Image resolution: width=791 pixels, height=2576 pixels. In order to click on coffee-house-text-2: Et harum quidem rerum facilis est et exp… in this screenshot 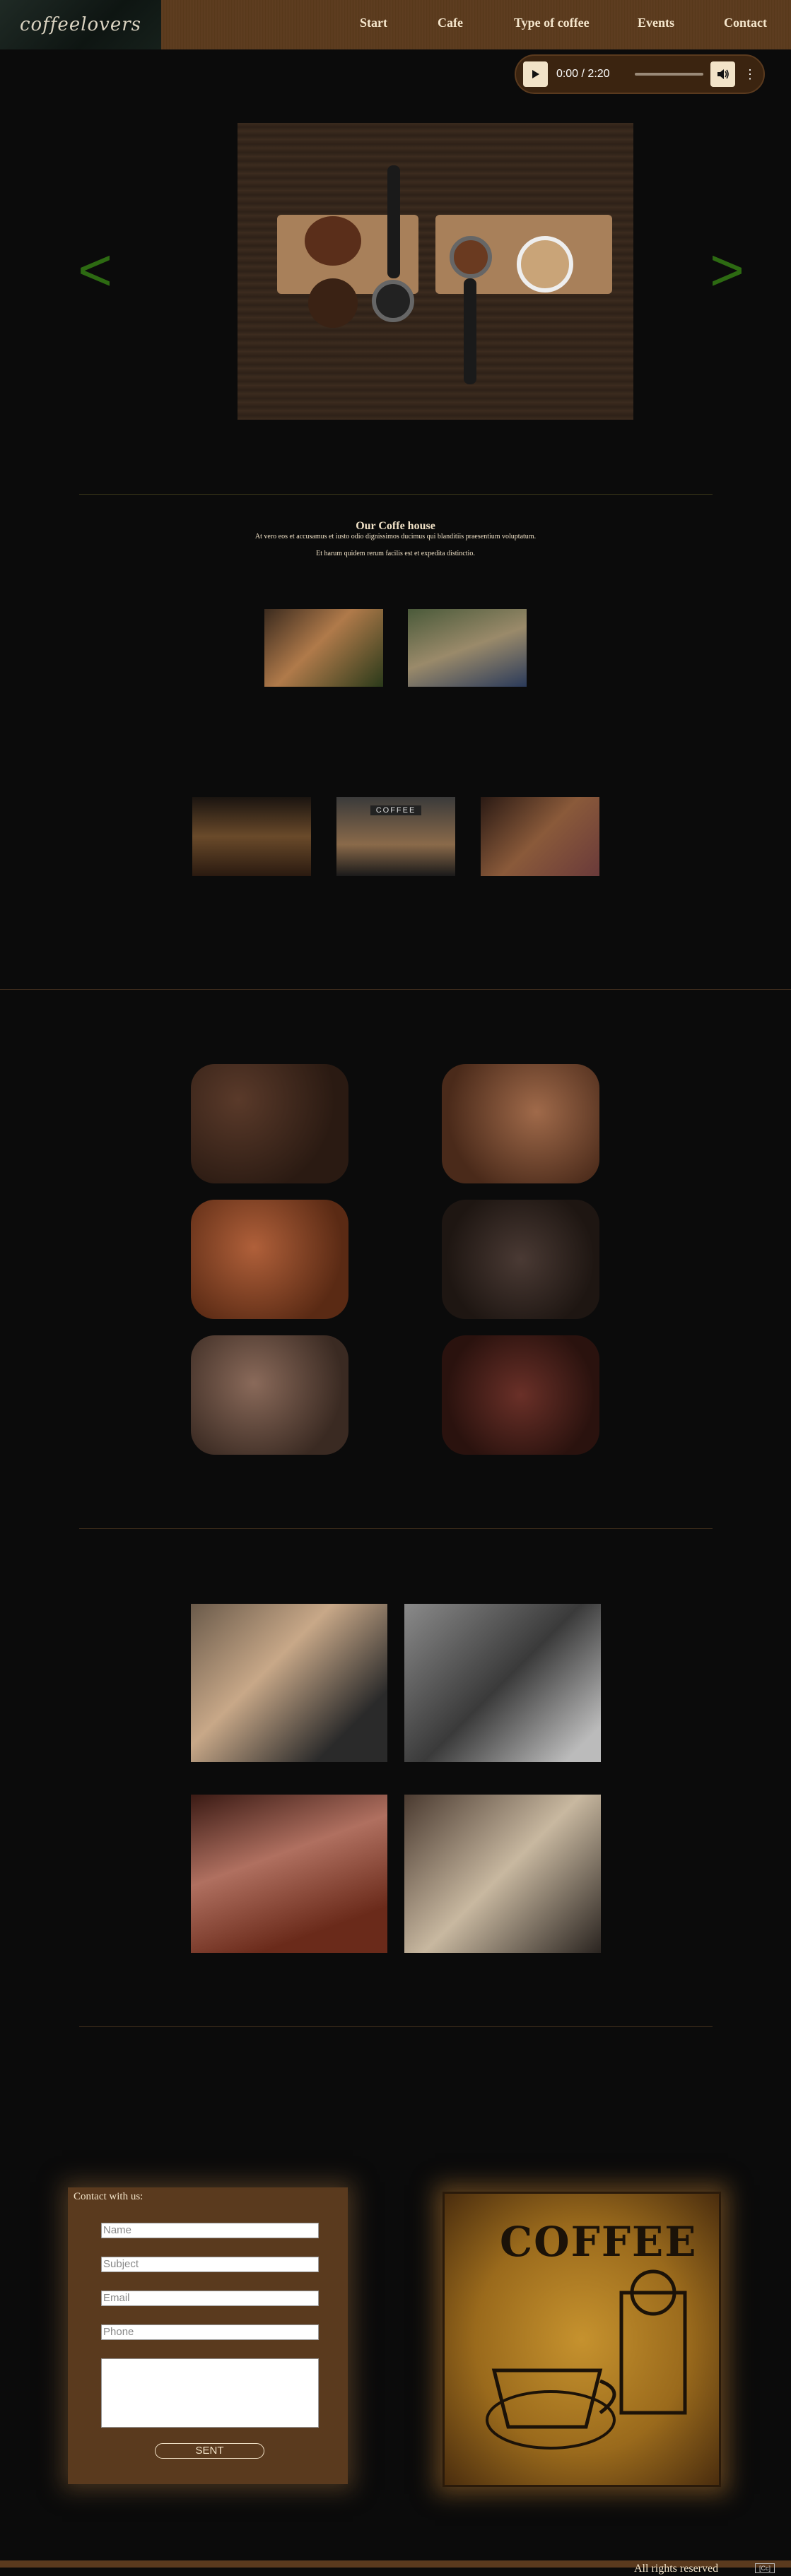, I will do `click(395, 553)`.